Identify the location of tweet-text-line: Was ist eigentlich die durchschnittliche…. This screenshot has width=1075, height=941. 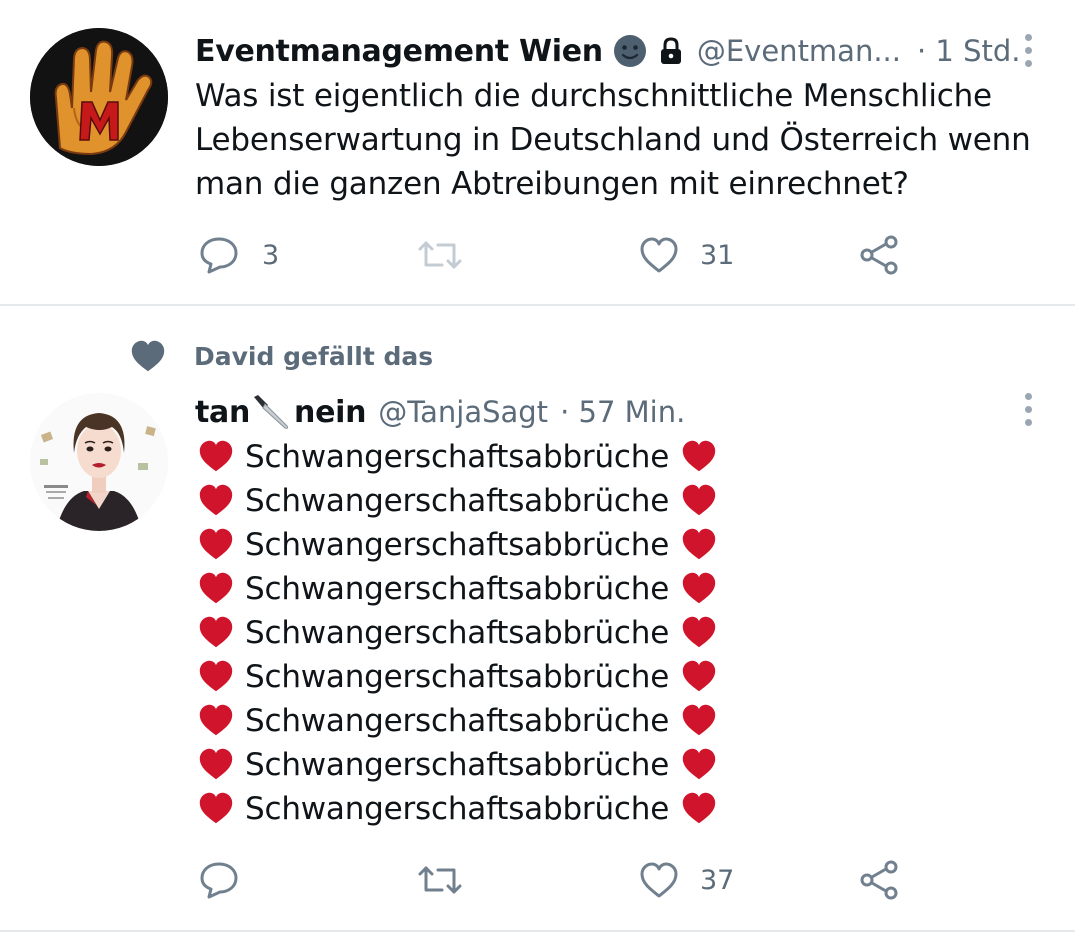
(593, 96).